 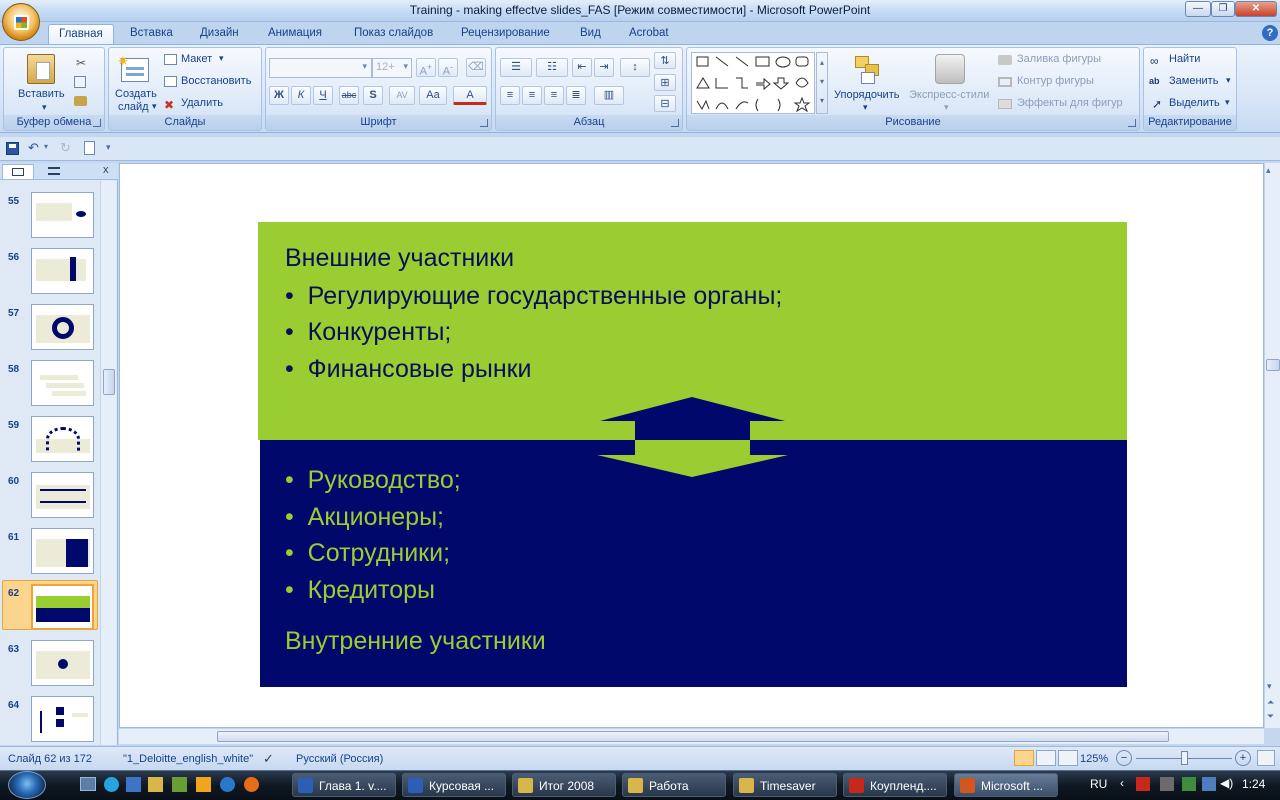 I want to click on taskbar-item-timesaver: Timesaver, so click(x=785, y=785).